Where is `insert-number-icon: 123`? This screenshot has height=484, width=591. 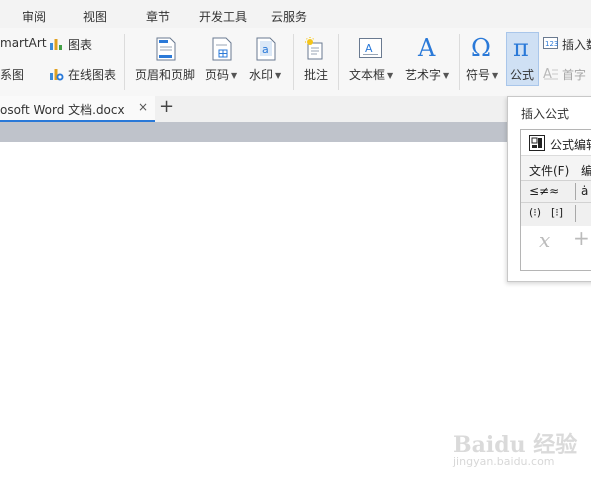 insert-number-icon: 123 is located at coordinates (550, 43).